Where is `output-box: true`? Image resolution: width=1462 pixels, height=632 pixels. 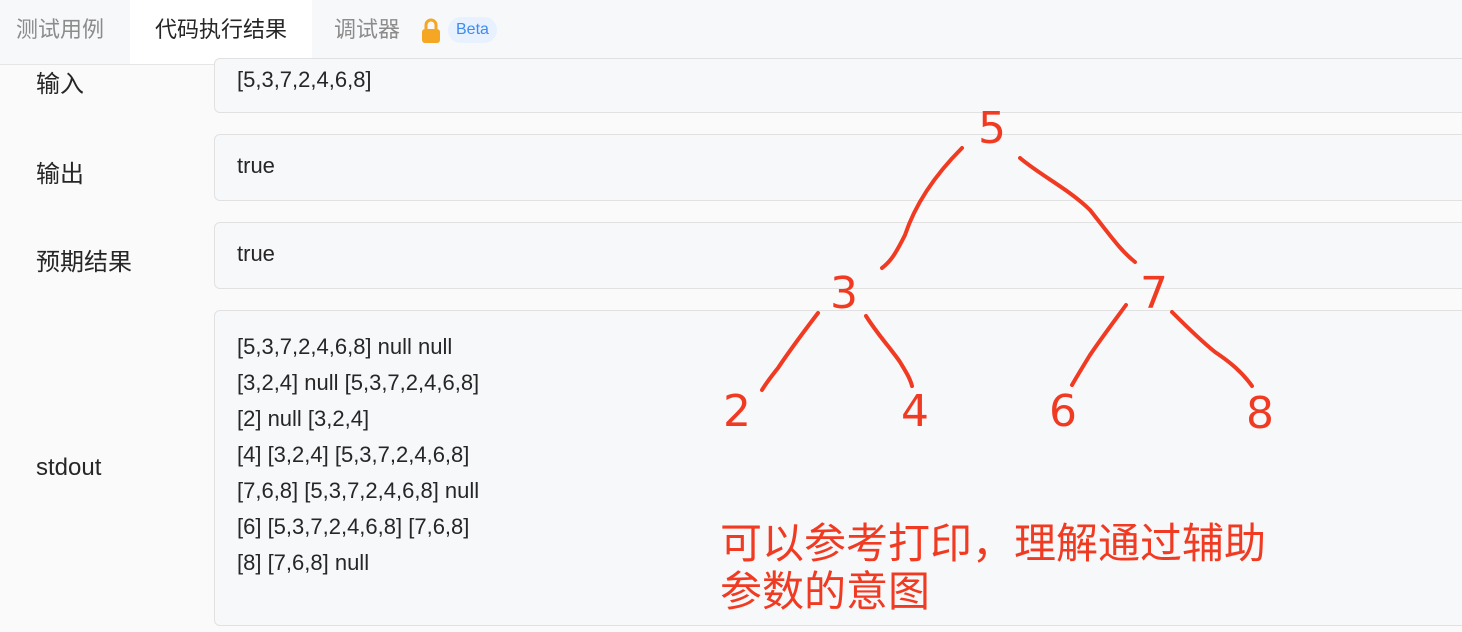
output-box: true is located at coordinates (838, 167).